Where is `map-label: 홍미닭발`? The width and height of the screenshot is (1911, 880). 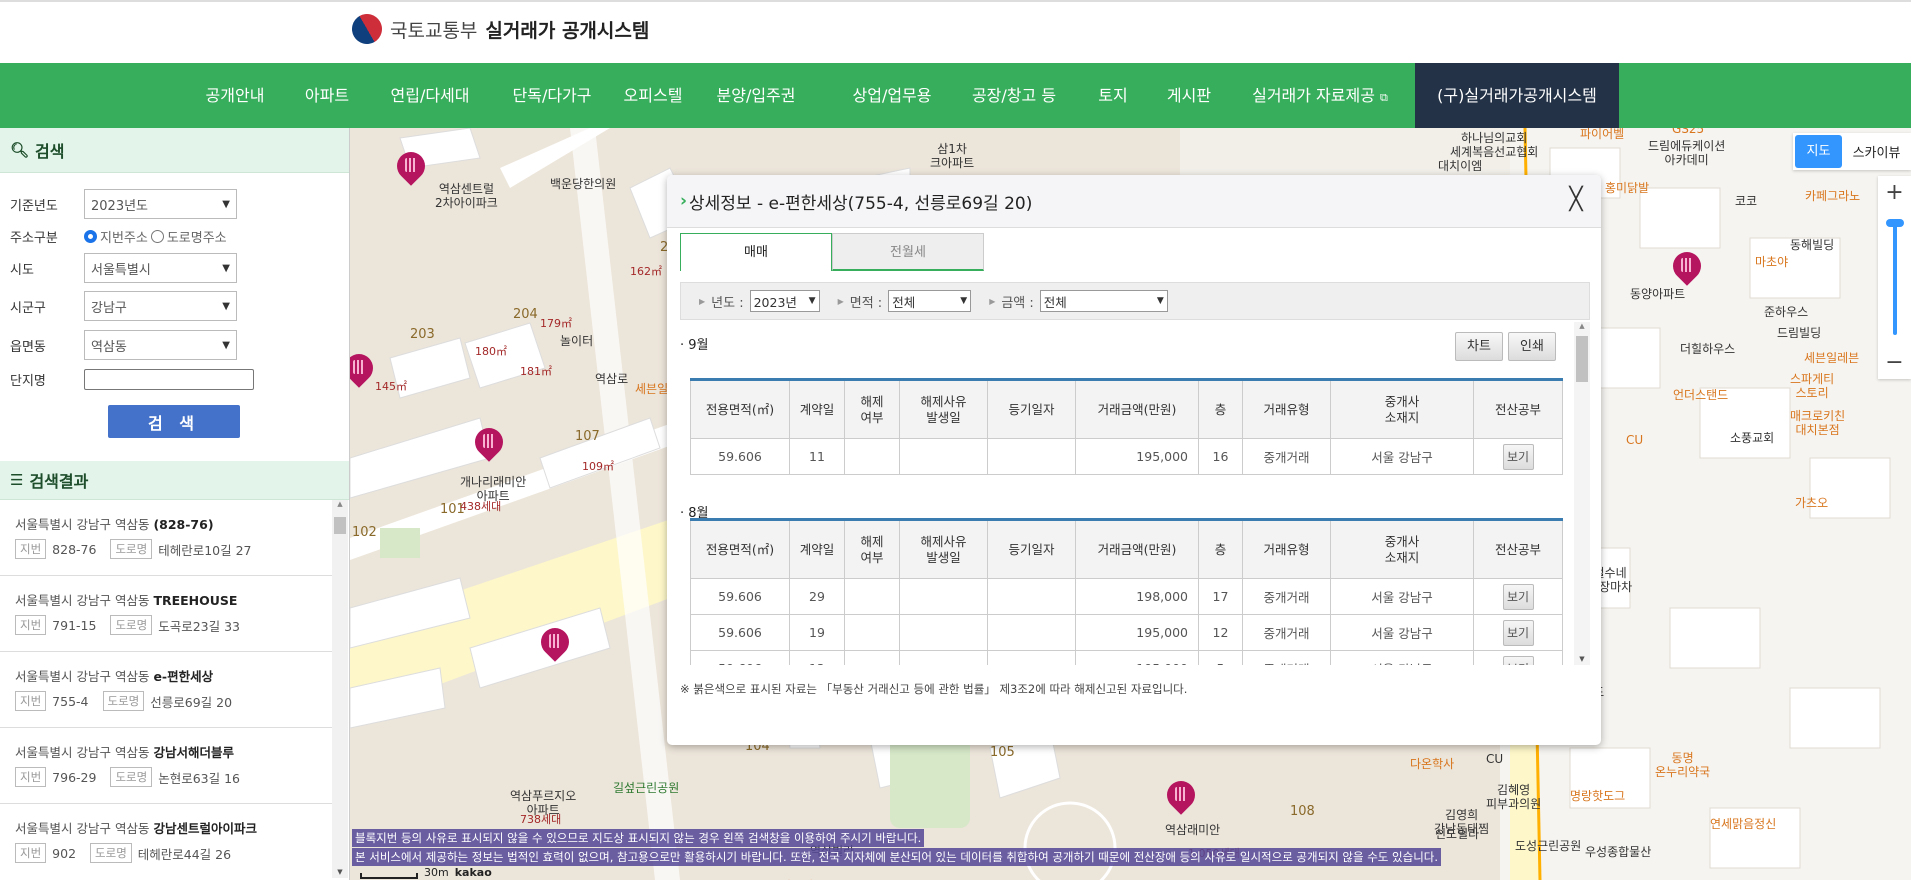
map-label: 홍미닭발 is located at coordinates (1627, 188).